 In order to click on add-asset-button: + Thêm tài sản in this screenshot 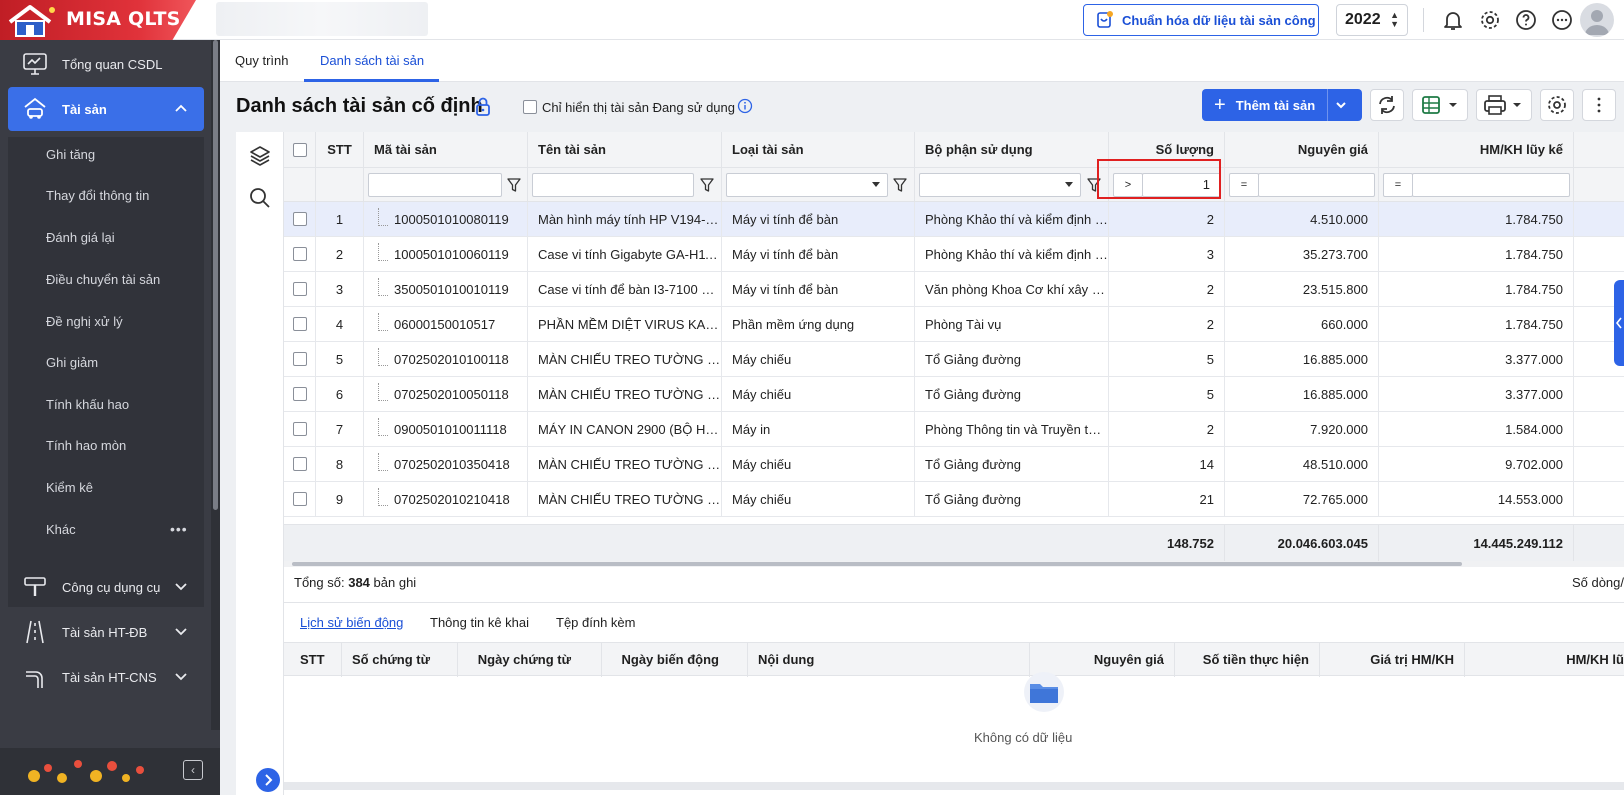, I will do `click(1282, 105)`.